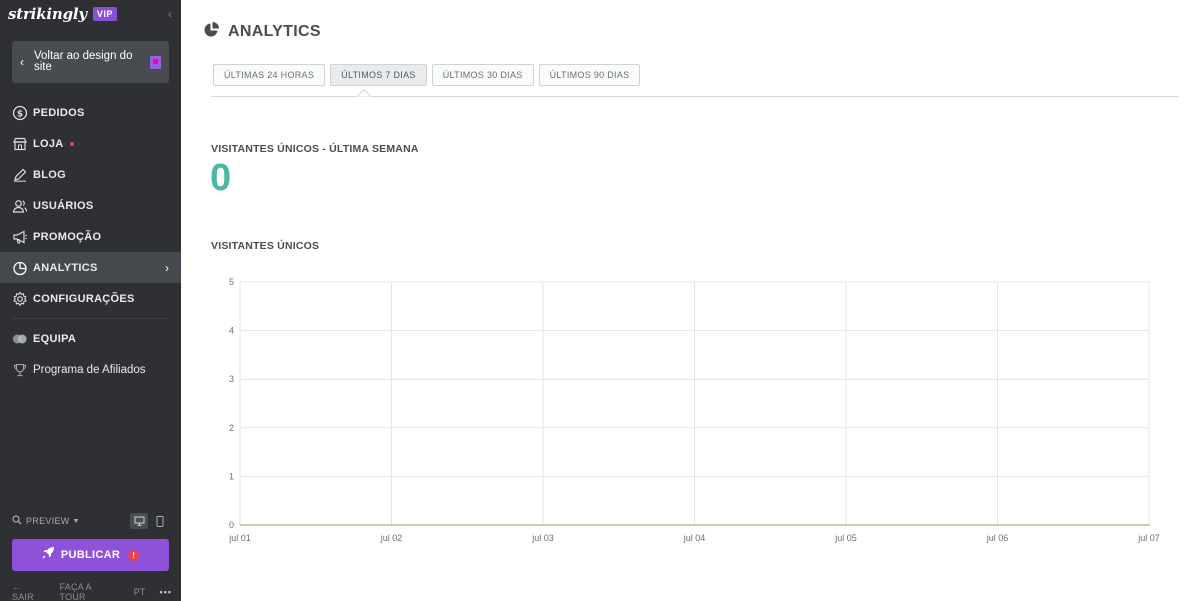 This screenshot has height=601, width=1200. Describe the element at coordinates (48, 521) in the screenshot. I see `preview-dropdown: PREVIEW` at that location.